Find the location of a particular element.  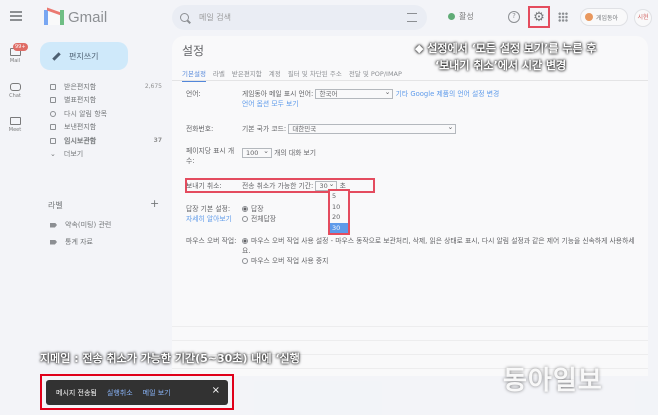

gmail-m-icon is located at coordinates (54, 16).